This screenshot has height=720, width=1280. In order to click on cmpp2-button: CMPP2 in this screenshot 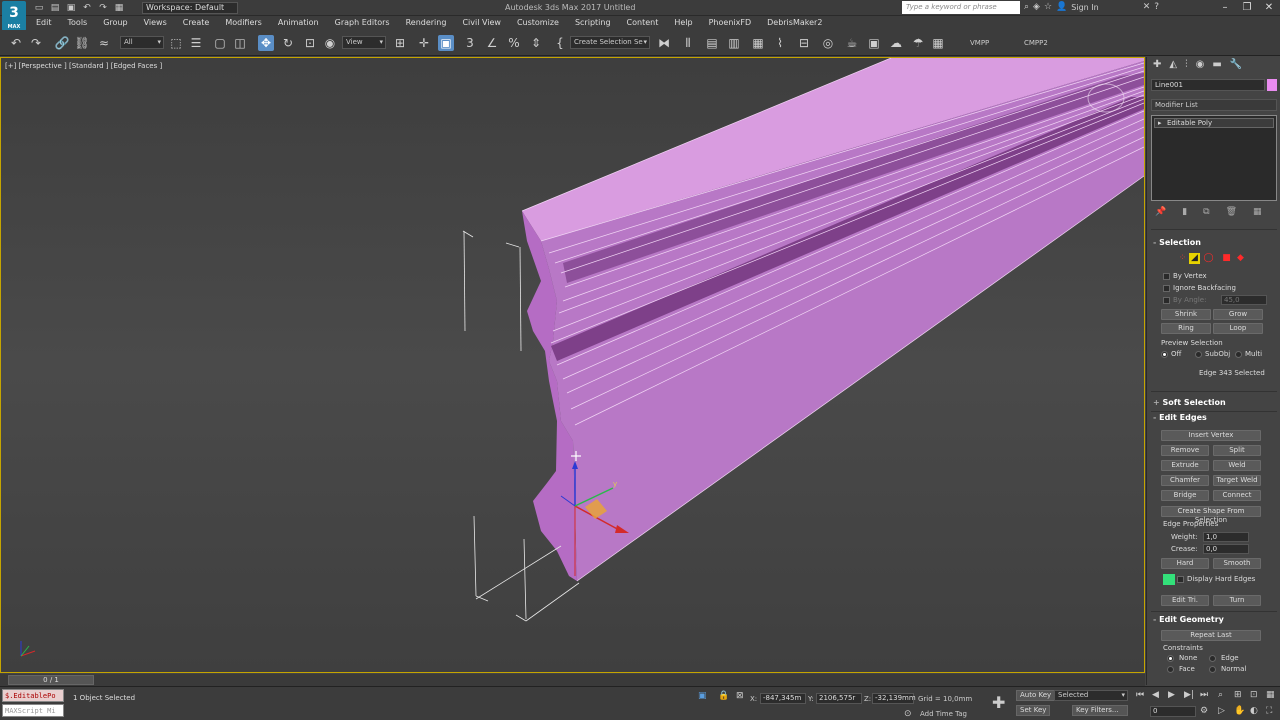, I will do `click(1036, 43)`.